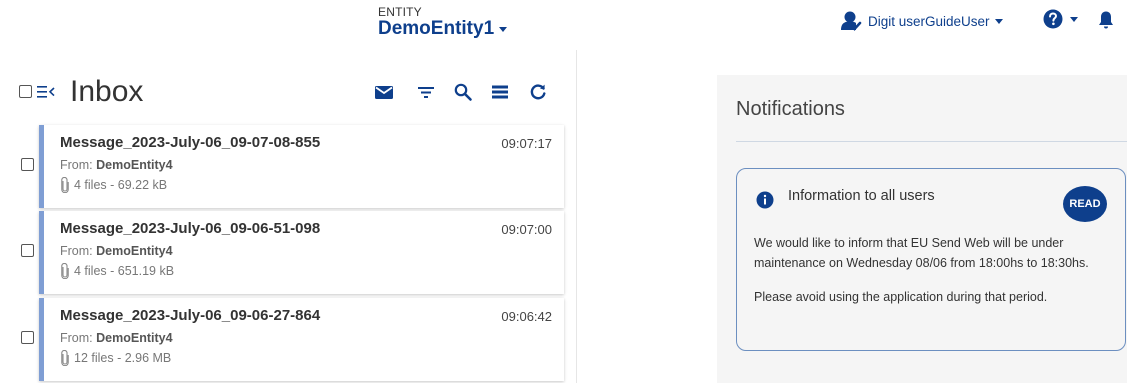 The width and height of the screenshot is (1127, 383). Describe the element at coordinates (124, 271) in the screenshot. I see `files-summary: 4 files - 651.19 kB` at that location.